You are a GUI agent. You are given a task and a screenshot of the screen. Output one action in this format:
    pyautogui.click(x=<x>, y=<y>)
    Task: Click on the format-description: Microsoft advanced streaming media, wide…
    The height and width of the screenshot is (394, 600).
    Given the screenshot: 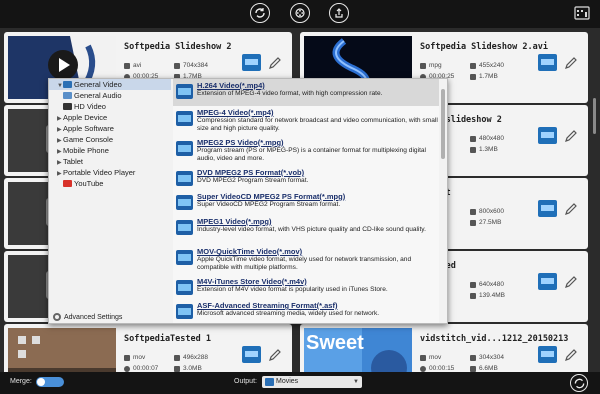 What is the action you would take?
    pyautogui.click(x=288, y=313)
    